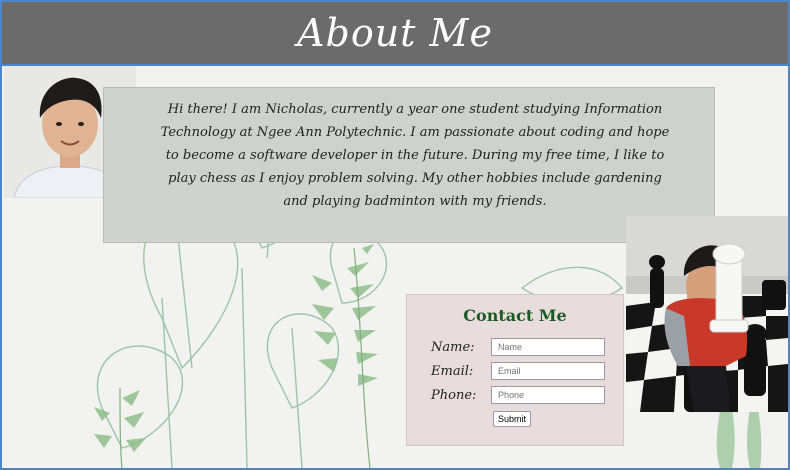 The height and width of the screenshot is (470, 790). Describe the element at coordinates (515, 315) in the screenshot. I see `contact-title: Contact Me` at that location.